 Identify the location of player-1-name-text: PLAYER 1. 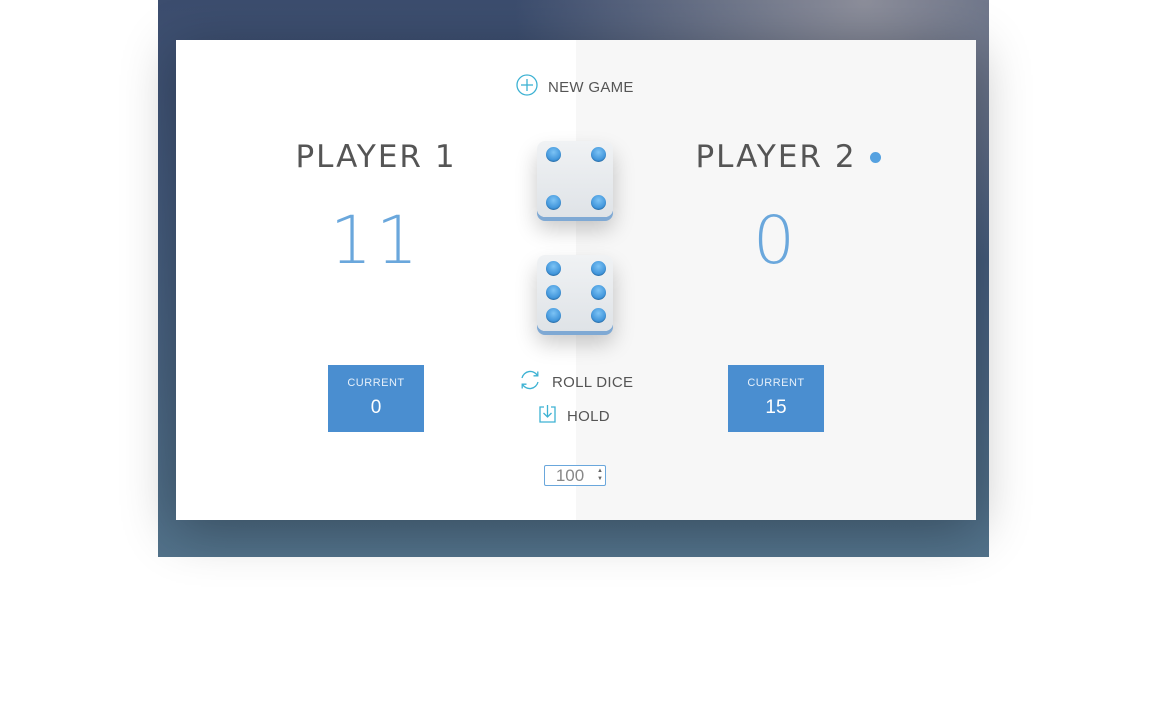
(376, 157).